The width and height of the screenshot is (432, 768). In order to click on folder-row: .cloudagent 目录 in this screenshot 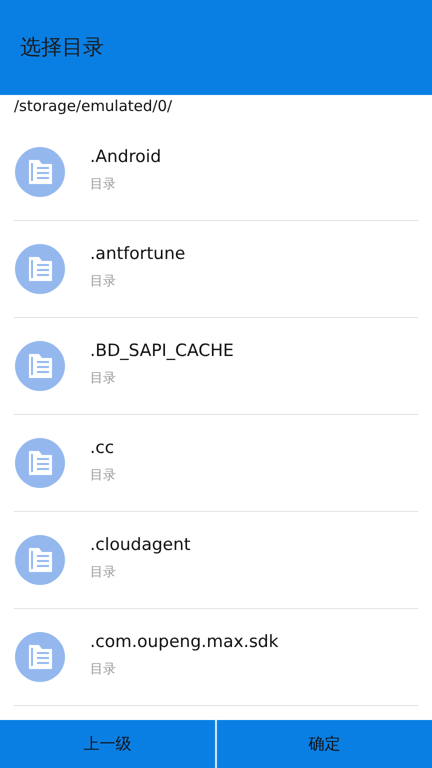, I will do `click(216, 560)`.